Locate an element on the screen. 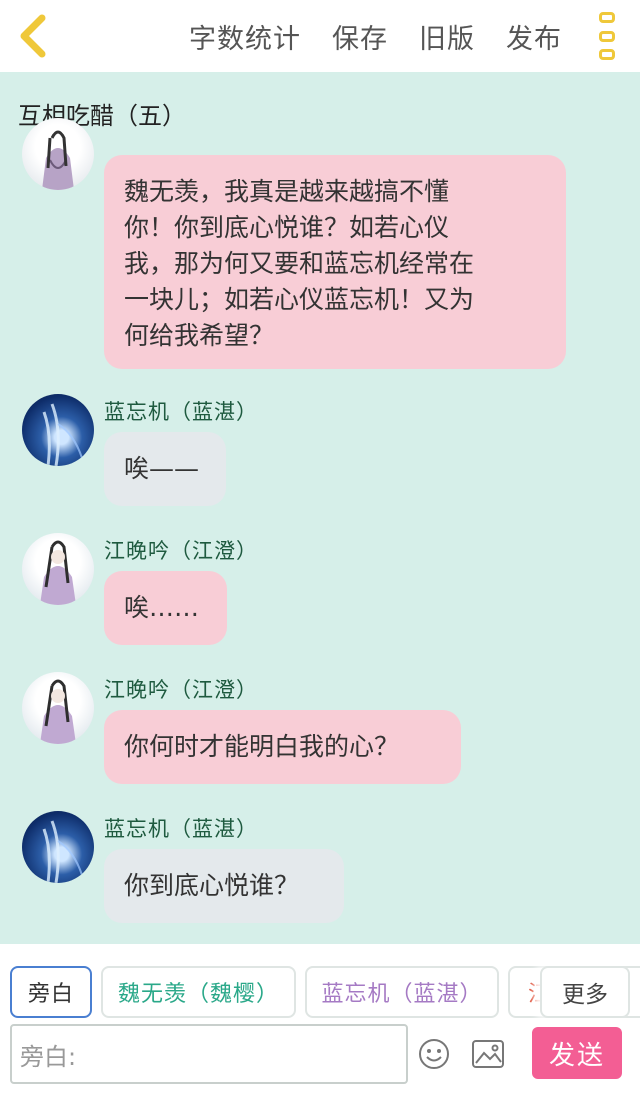  message-bubble: 你到底心悦谁？ is located at coordinates (224, 886).